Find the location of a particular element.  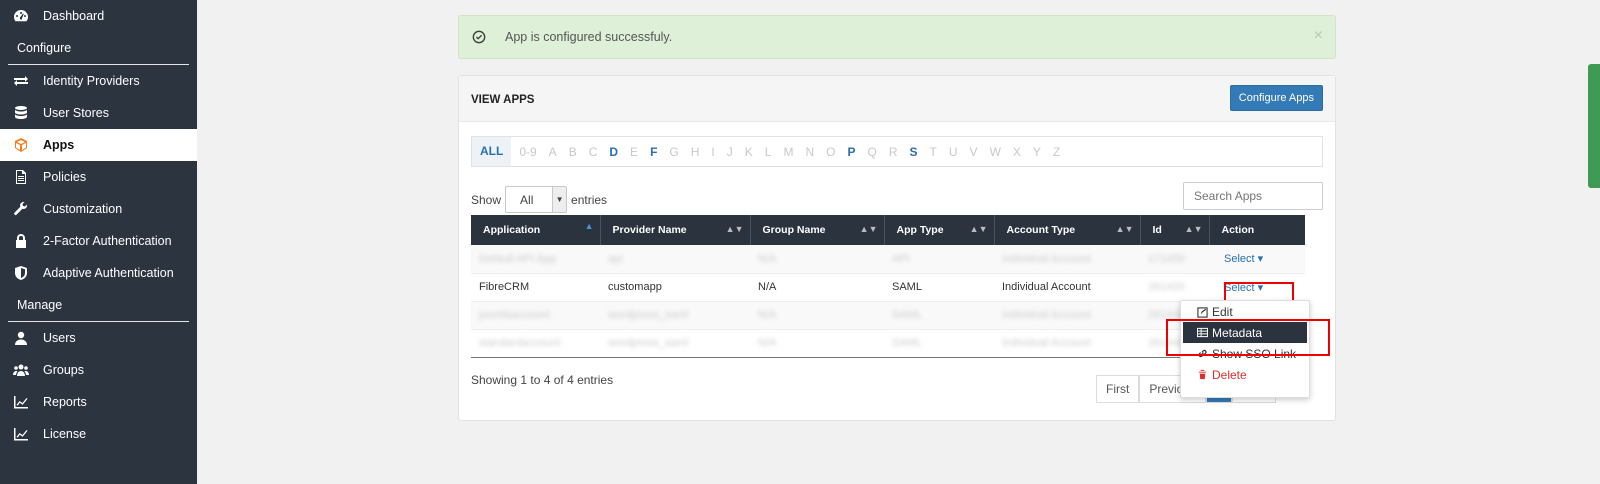

alphabet-letter-all: ALL is located at coordinates (492, 151).